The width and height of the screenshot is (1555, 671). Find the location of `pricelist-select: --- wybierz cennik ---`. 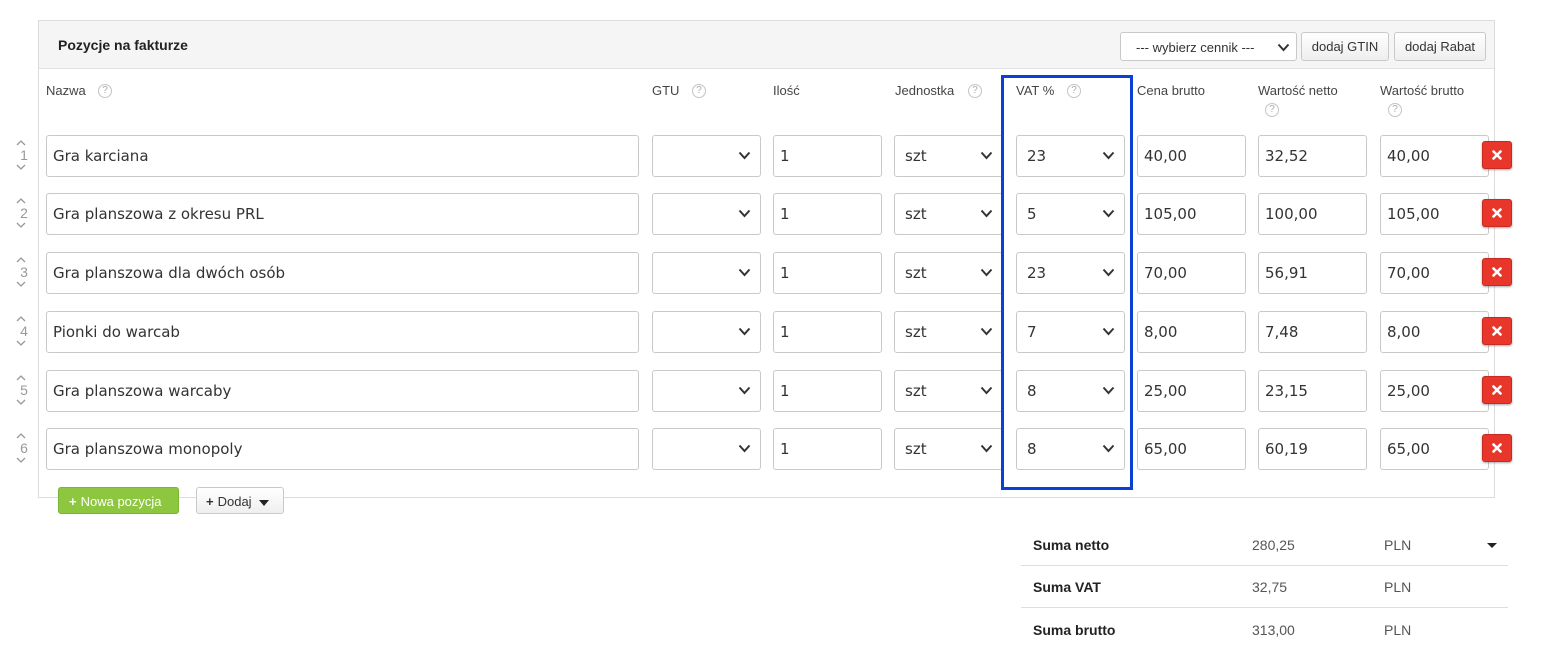

pricelist-select: --- wybierz cennik --- is located at coordinates (1208, 46).